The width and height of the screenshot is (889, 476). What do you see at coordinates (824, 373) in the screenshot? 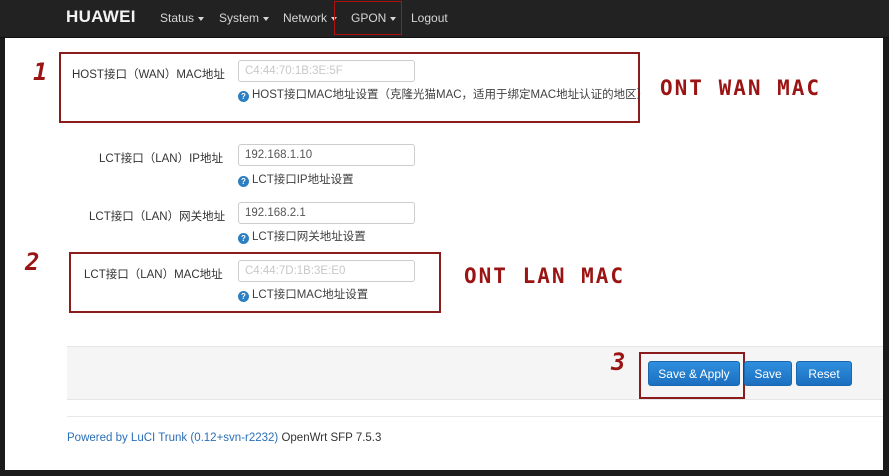
I see `reset-button: Reset` at bounding box center [824, 373].